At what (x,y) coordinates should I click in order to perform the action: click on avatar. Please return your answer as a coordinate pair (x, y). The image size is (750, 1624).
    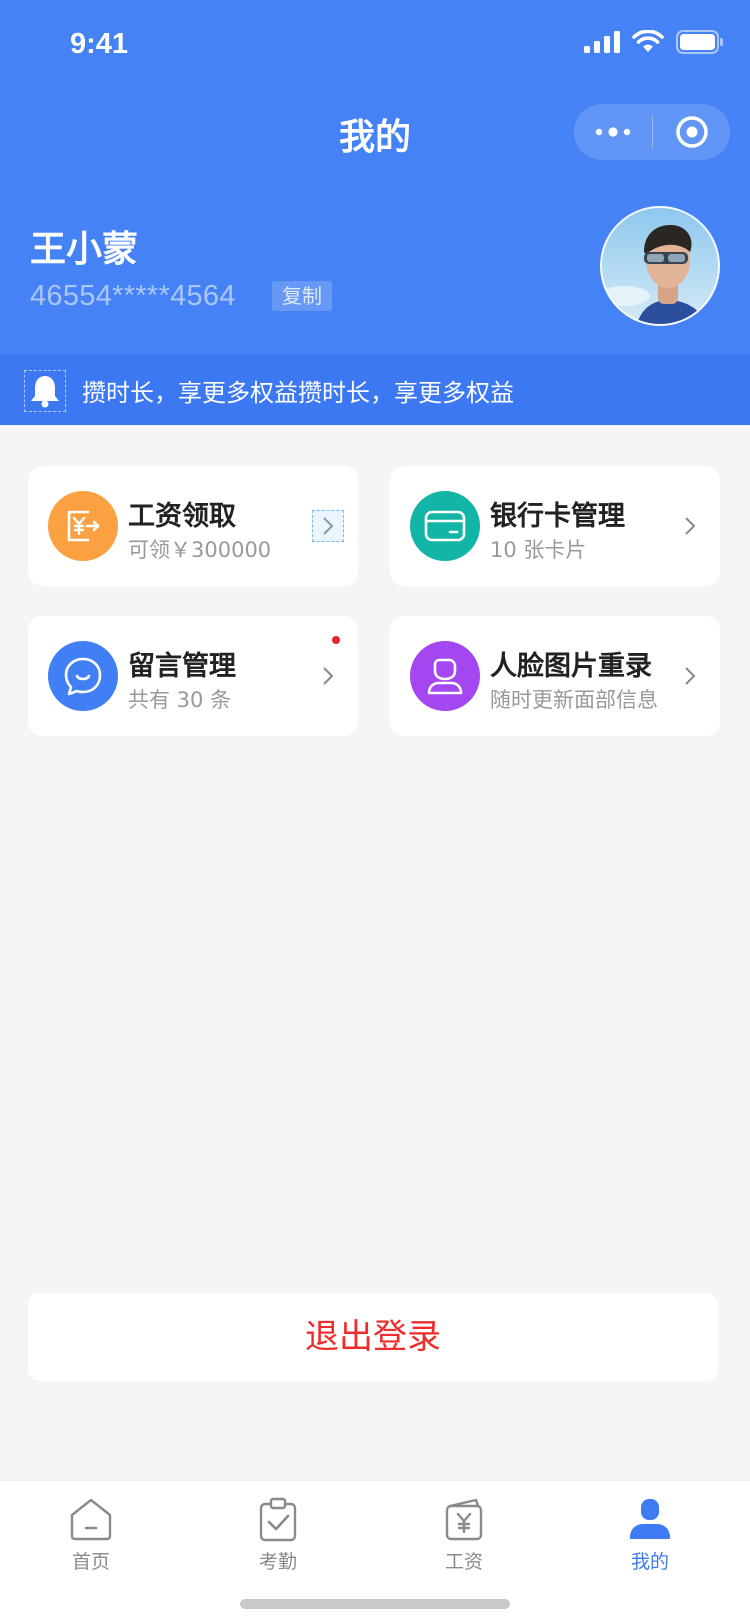
    Looking at the image, I should click on (660, 266).